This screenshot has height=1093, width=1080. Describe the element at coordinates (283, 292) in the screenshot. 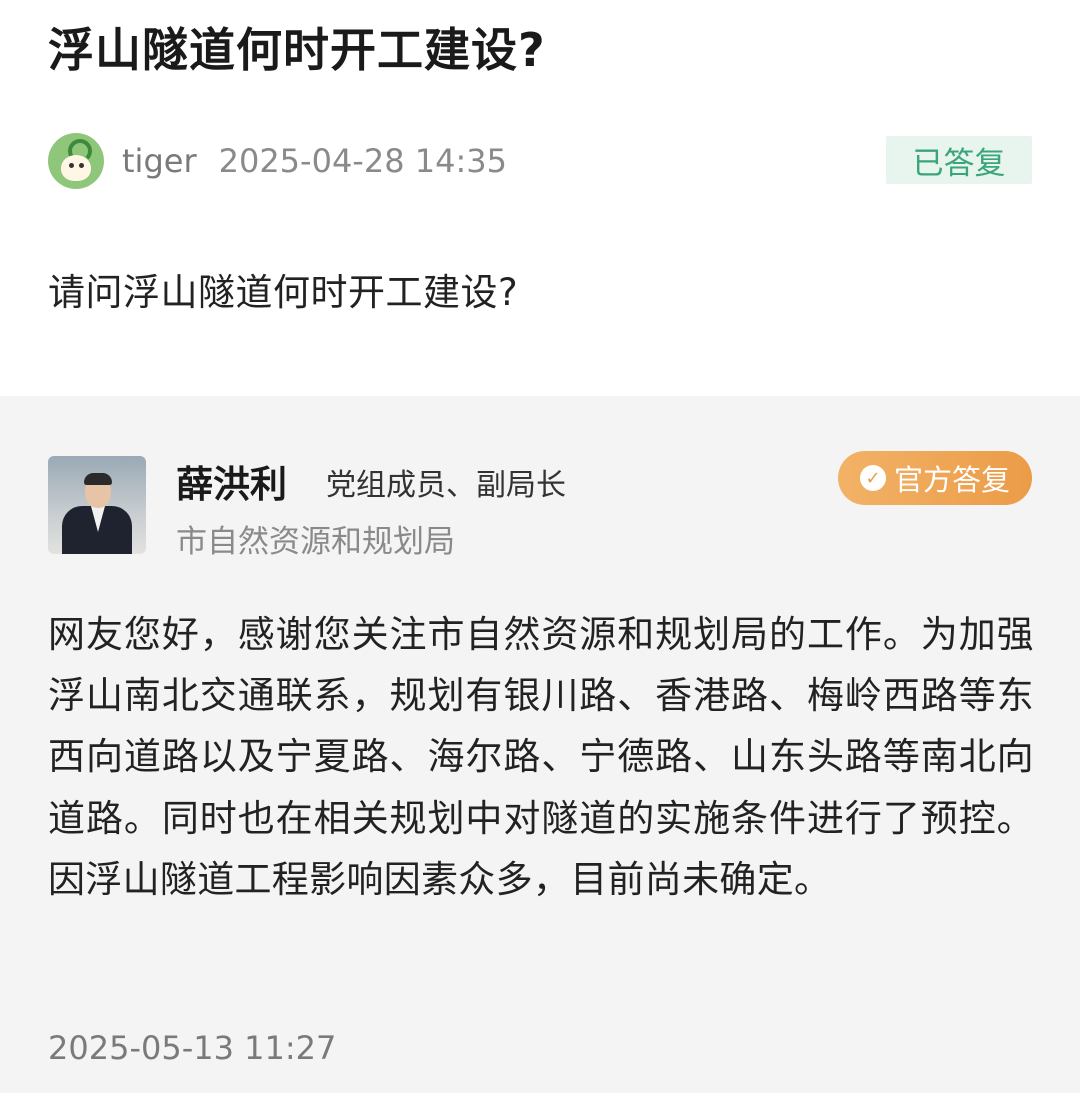

I see `question-body: 请问浮山隧道何时开工建设?` at that location.